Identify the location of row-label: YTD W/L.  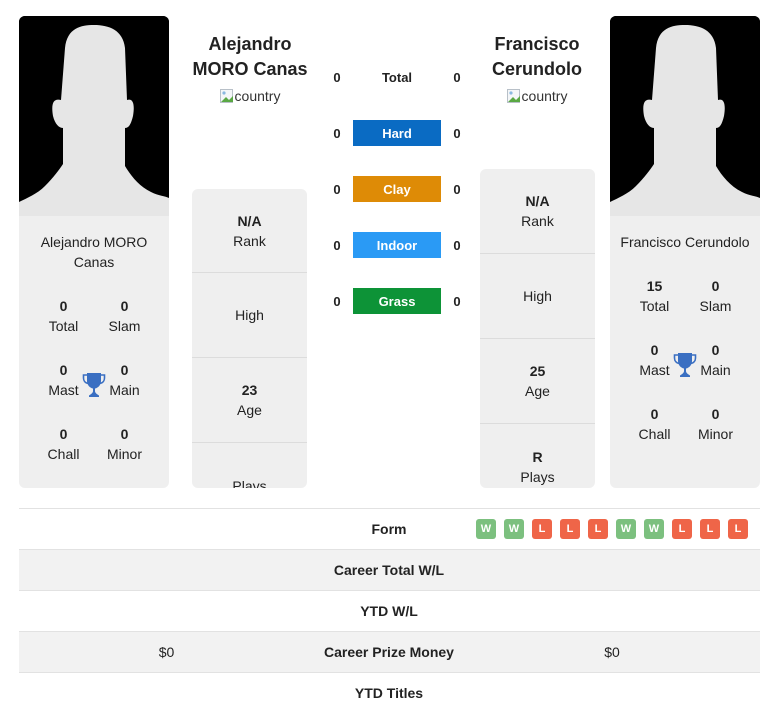
(389, 611).